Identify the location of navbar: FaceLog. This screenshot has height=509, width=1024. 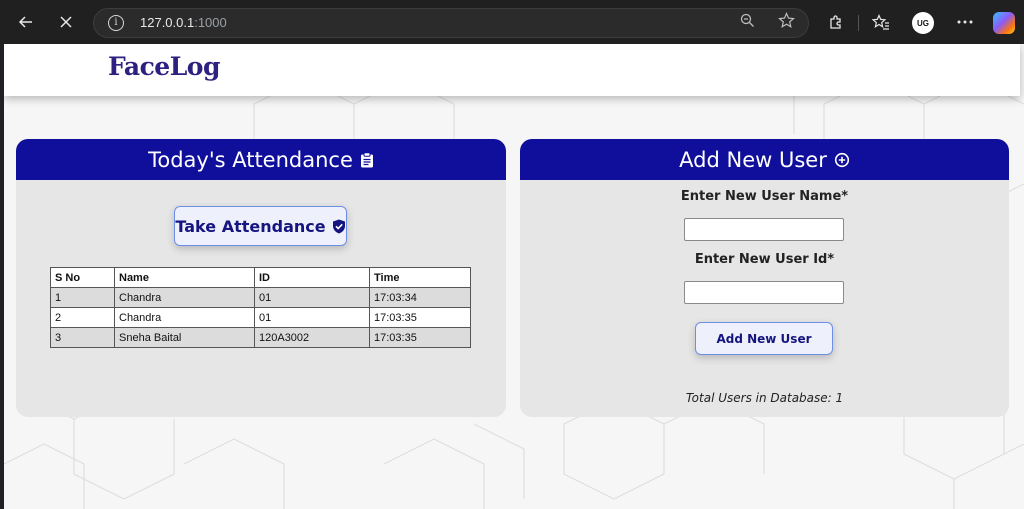
(512, 70).